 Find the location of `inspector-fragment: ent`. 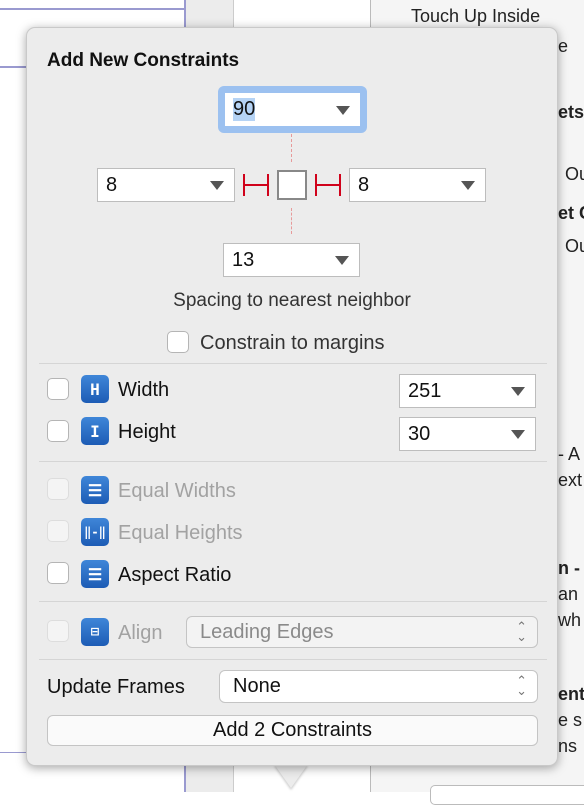

inspector-fragment: ent is located at coordinates (571, 694).